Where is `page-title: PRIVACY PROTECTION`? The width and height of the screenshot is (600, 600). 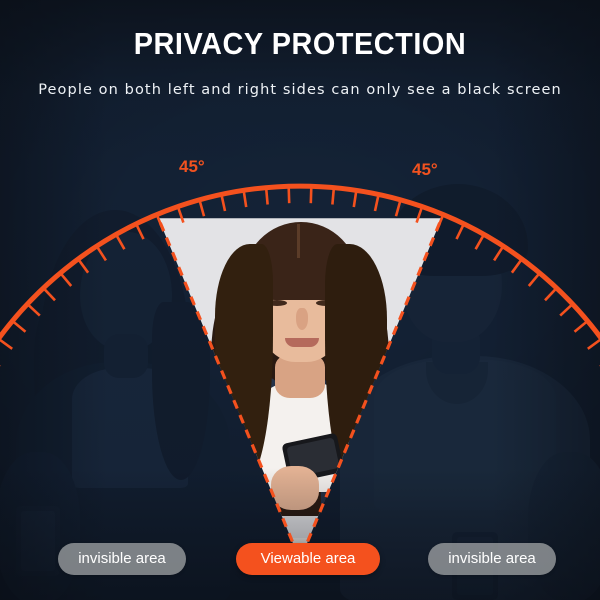
page-title: PRIVACY PROTECTION is located at coordinates (300, 43).